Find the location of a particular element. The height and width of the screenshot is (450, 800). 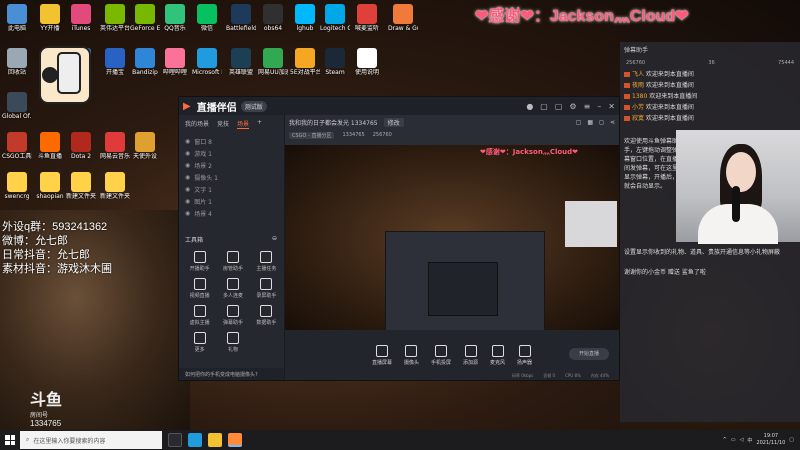

category-tag: CSGO - 直播分区 is located at coordinates (312, 135).